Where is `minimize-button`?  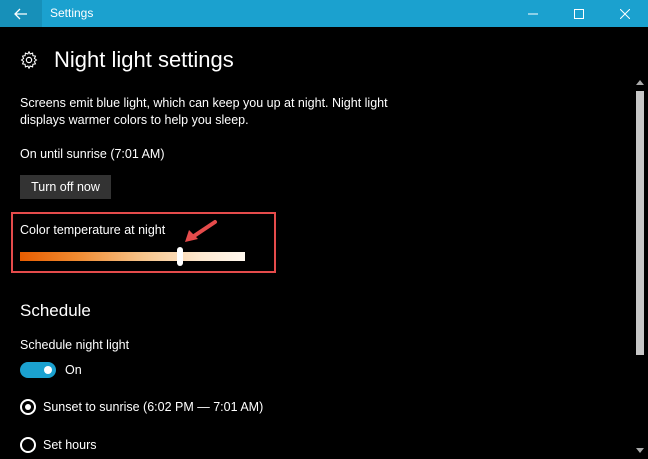 minimize-button is located at coordinates (533, 13).